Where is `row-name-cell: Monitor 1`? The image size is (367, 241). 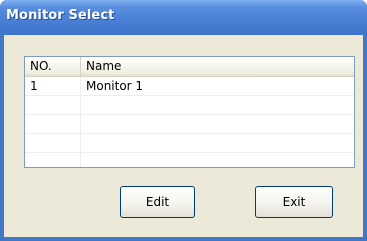 row-name-cell: Monitor 1 is located at coordinates (115, 86).